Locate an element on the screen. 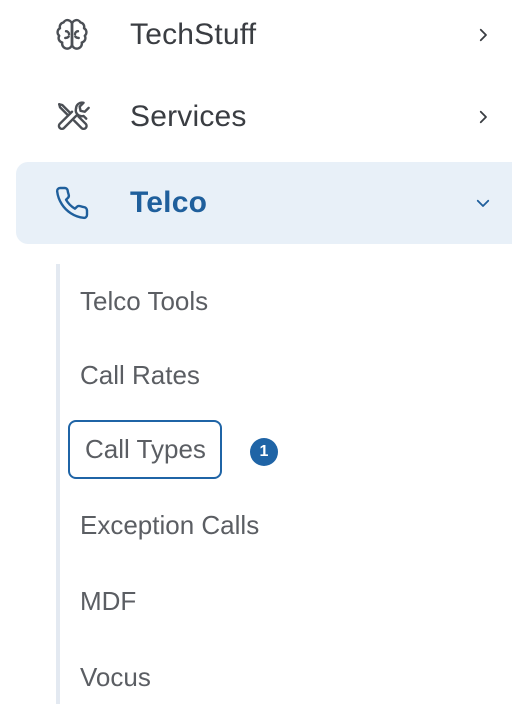  nav-item-services: Services is located at coordinates (264, 117).